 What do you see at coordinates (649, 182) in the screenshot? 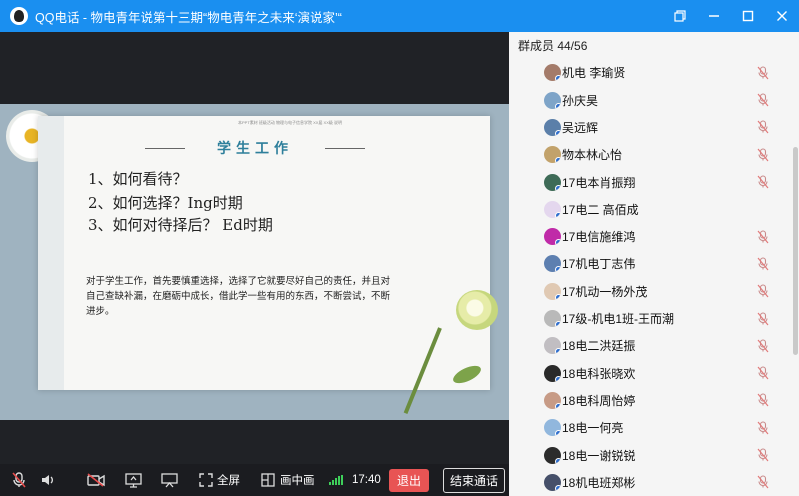
I see `member-row: 17电本肖振翔` at bounding box center [649, 182].